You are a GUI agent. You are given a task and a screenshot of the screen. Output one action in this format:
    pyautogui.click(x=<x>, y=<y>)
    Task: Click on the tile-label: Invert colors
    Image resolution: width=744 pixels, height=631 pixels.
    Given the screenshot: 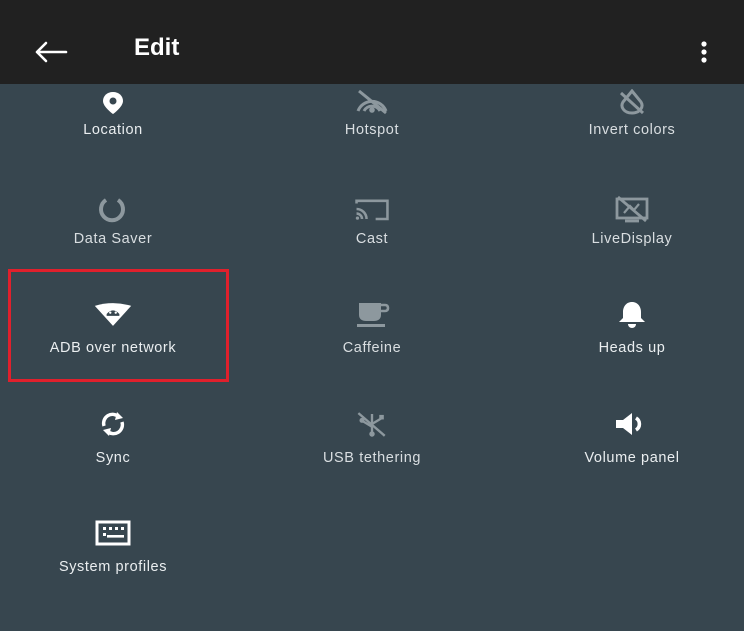 What is the action you would take?
    pyautogui.click(x=632, y=130)
    